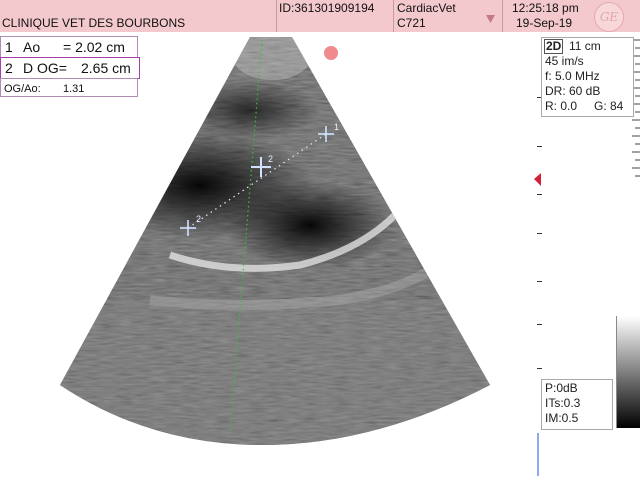 The image size is (640, 480). I want to click on power-value: P:0dB, so click(561, 388).